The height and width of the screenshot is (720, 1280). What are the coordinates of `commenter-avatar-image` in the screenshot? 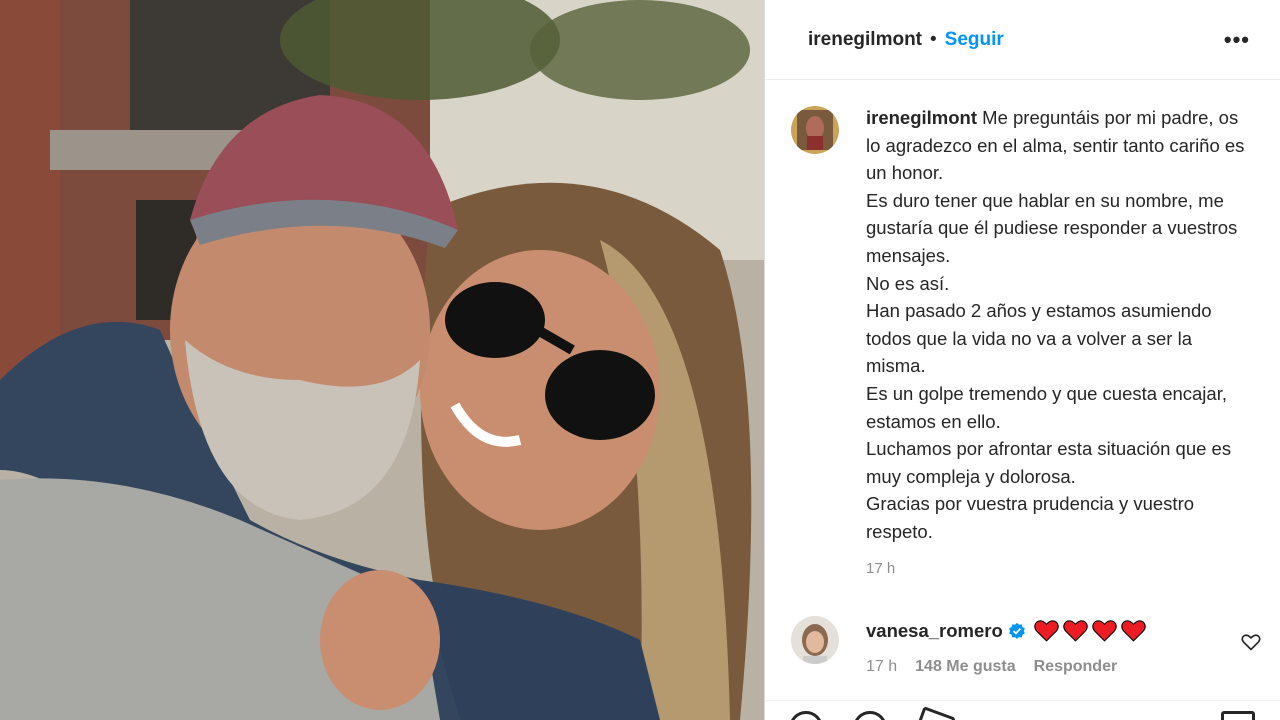 It's located at (815, 640).